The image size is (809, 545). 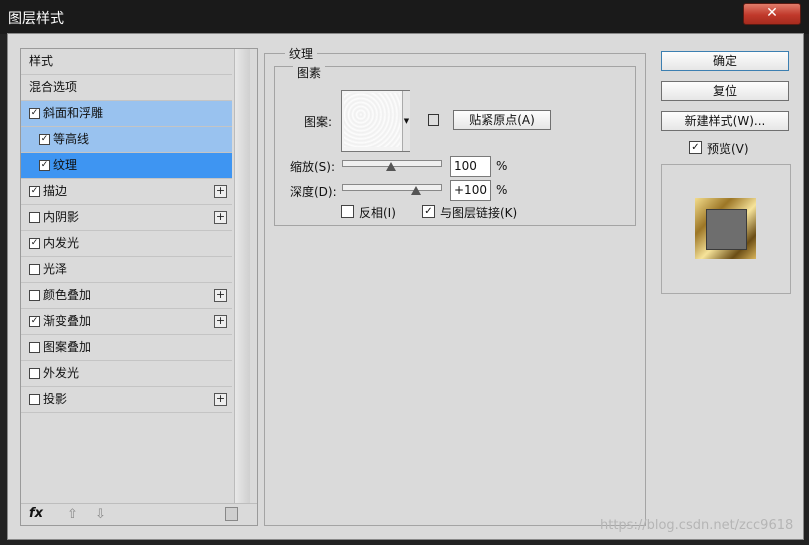 I want to click on link-with-layer-checkbox: ✓, so click(x=428, y=211).